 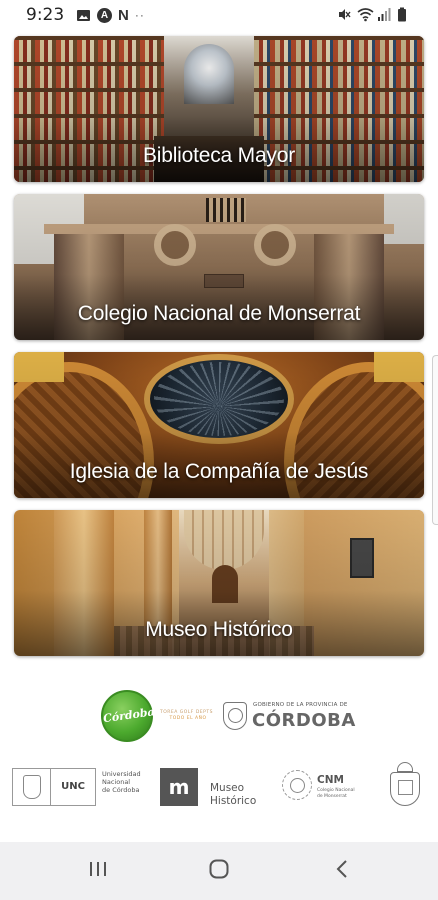 I want to click on signal-icon, so click(x=384, y=14).